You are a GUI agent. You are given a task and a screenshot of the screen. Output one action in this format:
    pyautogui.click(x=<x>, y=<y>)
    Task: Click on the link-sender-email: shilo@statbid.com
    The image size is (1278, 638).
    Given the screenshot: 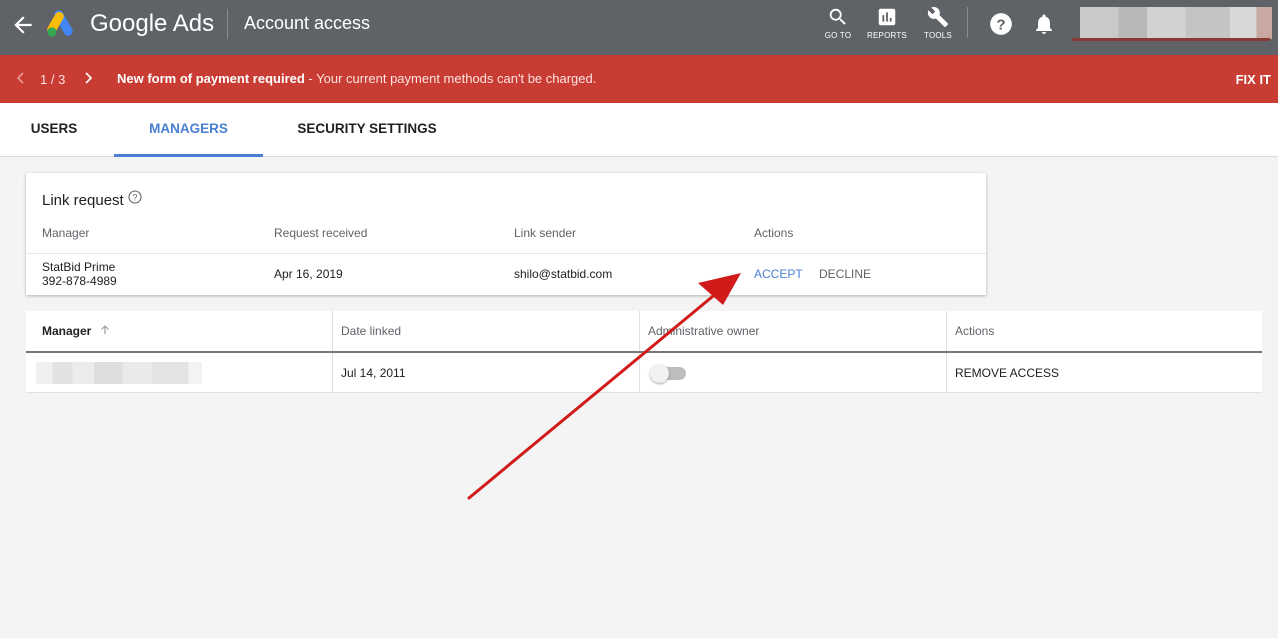 What is the action you would take?
    pyautogui.click(x=563, y=274)
    